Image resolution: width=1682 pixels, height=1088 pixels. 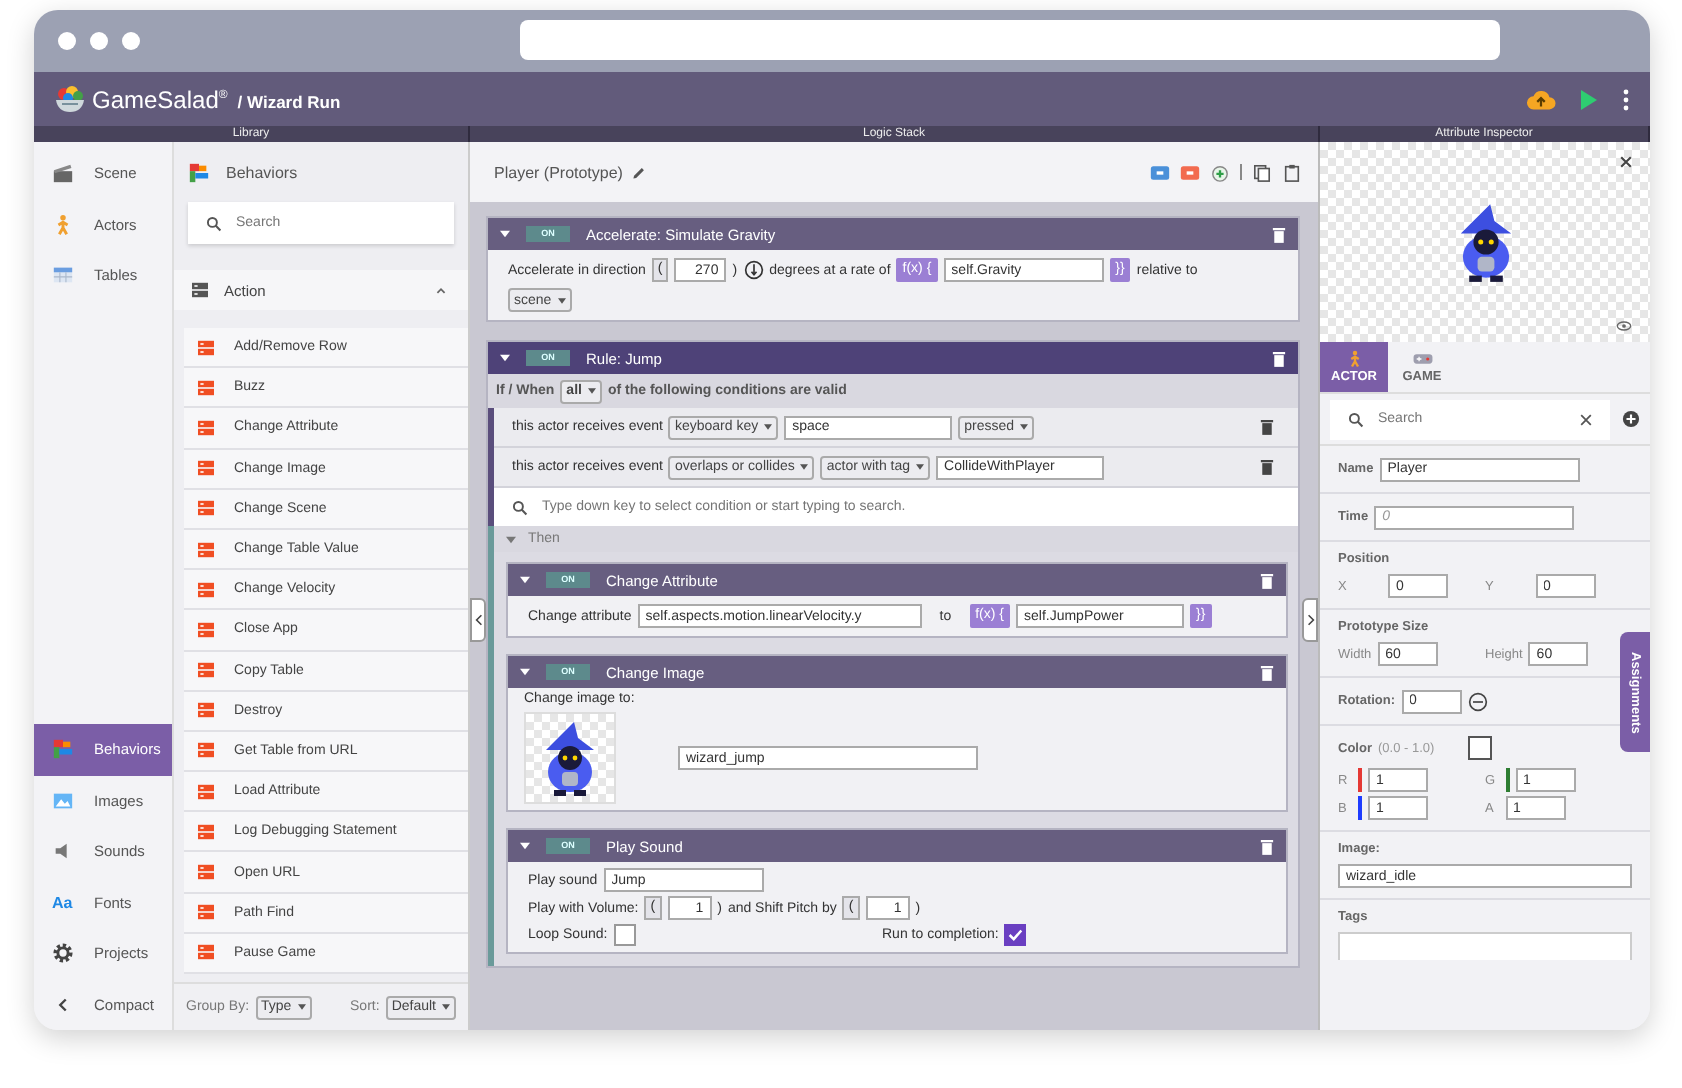 I want to click on library-title: Behaviors, so click(x=262, y=172).